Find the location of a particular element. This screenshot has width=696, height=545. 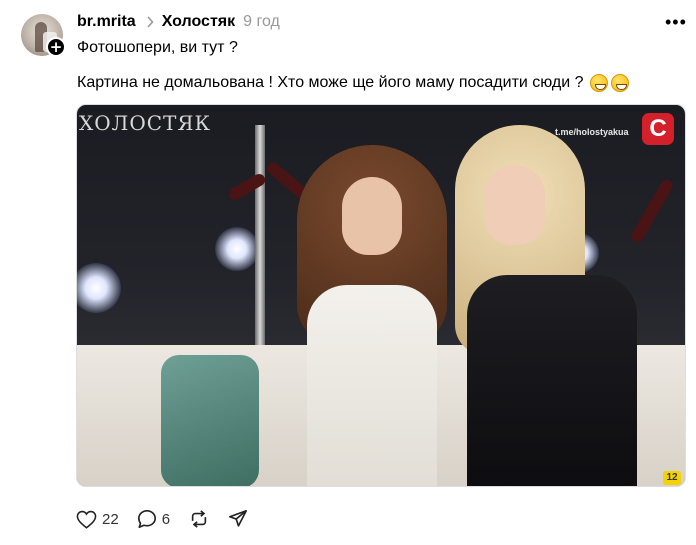

comment-button: 6 is located at coordinates (153, 519).